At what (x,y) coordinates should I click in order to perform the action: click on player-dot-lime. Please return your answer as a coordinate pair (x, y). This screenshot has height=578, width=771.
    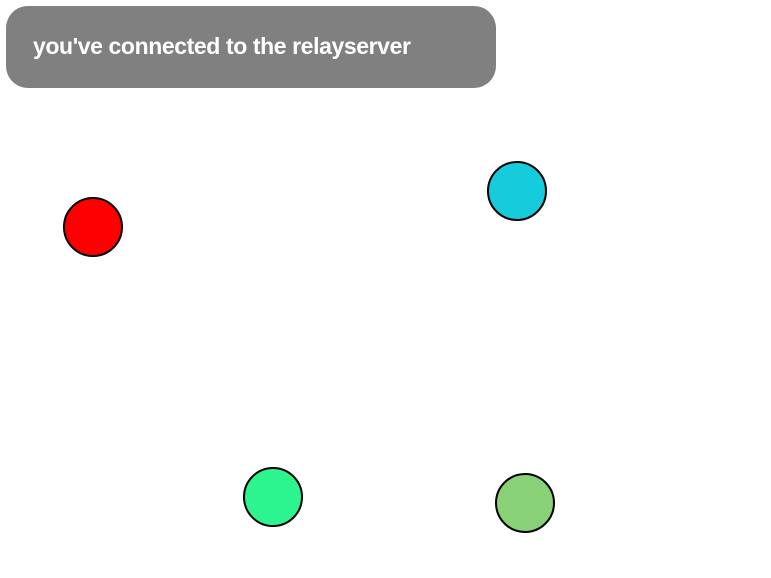
    Looking at the image, I should click on (525, 503).